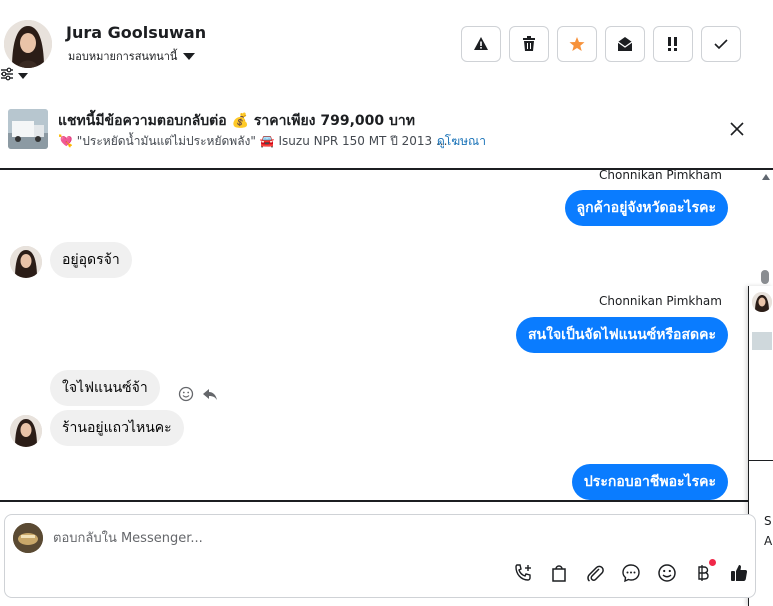 This screenshot has width=773, height=606. I want to click on reply-icon, so click(210, 394).